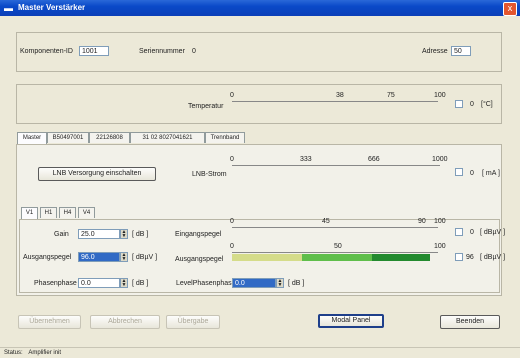  What do you see at coordinates (487, 104) in the screenshot?
I see `temperature-unit: [°C]` at bounding box center [487, 104].